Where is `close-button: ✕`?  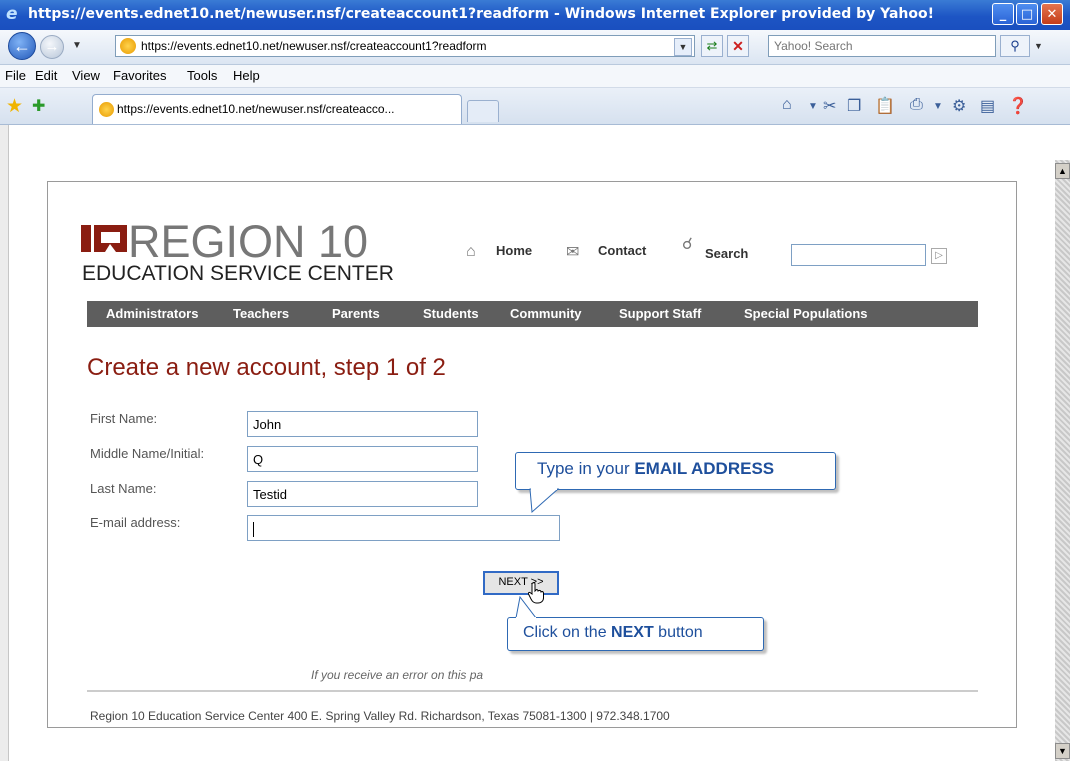 close-button: ✕ is located at coordinates (1052, 14).